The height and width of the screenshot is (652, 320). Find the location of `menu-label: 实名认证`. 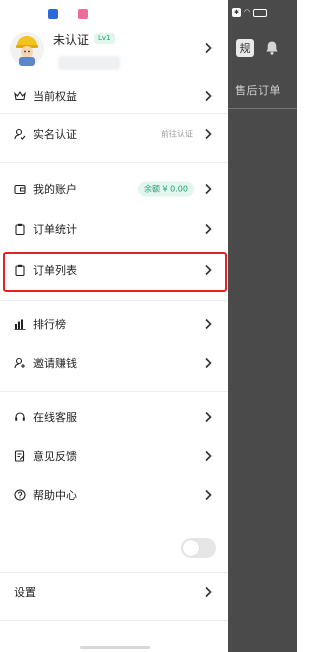

menu-label: 实名认证 is located at coordinates (55, 134).